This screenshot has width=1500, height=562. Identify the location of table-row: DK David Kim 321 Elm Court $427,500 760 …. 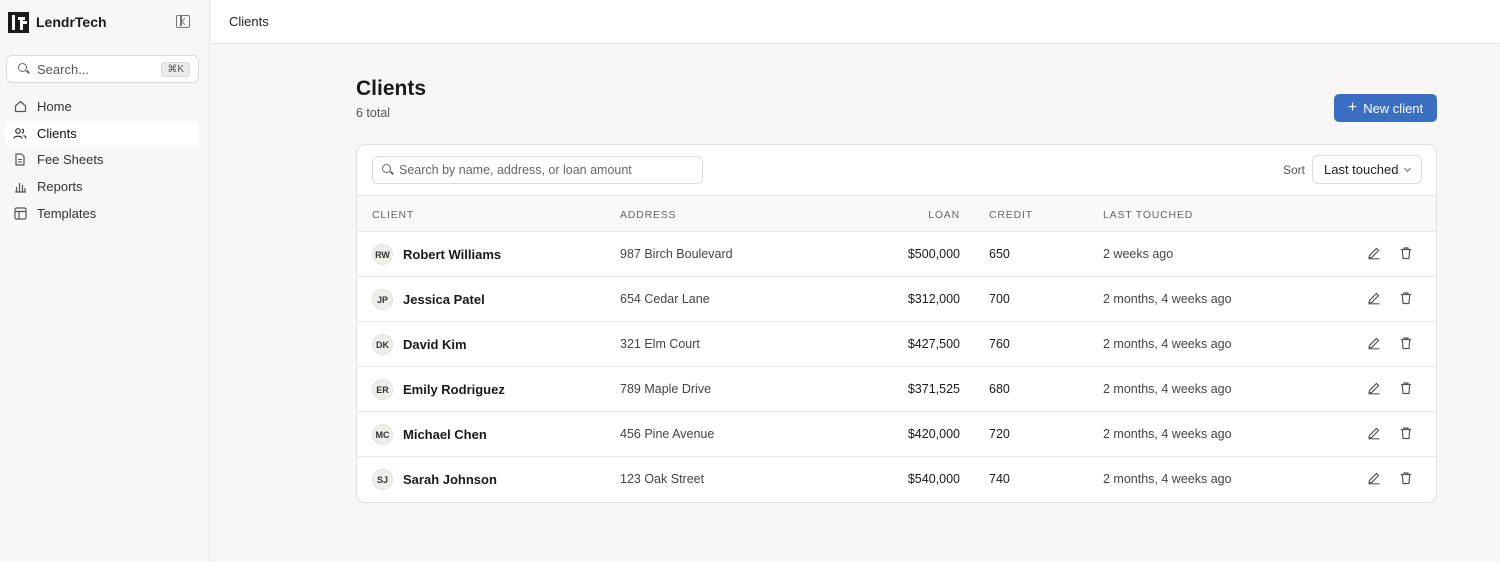
(896, 344).